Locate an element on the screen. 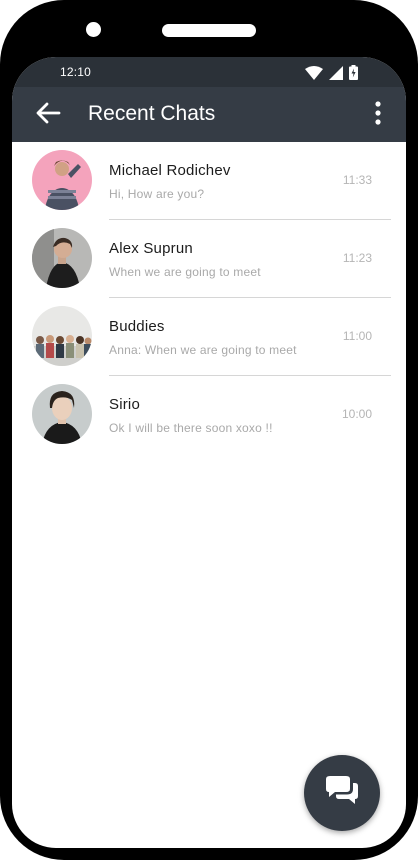  app-bar: Recent Chats is located at coordinates (209, 114).